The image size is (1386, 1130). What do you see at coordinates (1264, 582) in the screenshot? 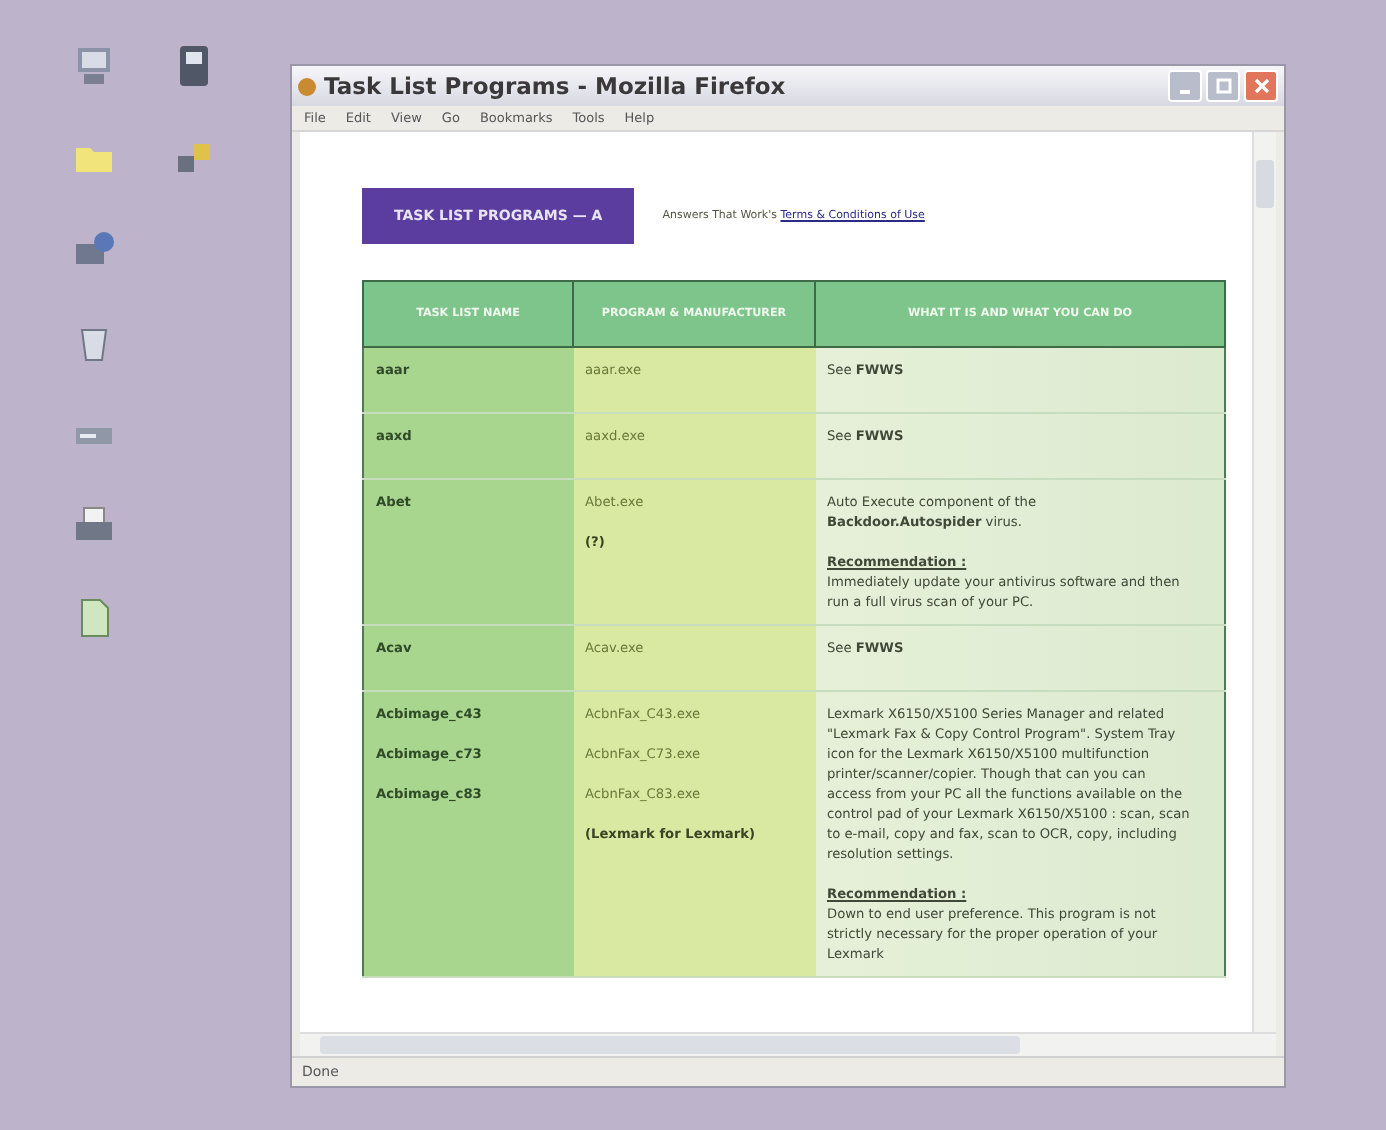
I see `vertical-scrollbar` at bounding box center [1264, 582].